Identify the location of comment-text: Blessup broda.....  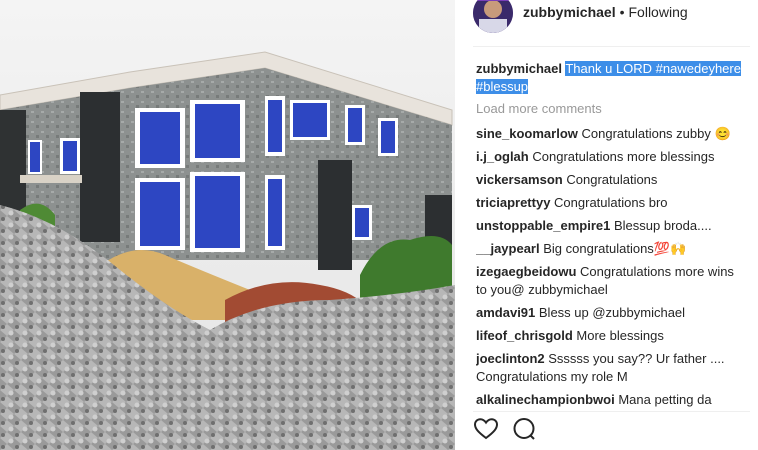
(663, 225).